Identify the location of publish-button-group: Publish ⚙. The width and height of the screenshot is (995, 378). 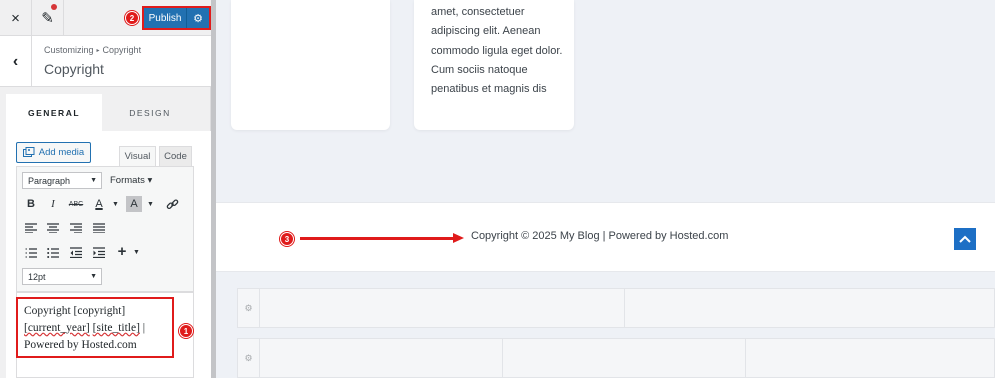
(176, 18).